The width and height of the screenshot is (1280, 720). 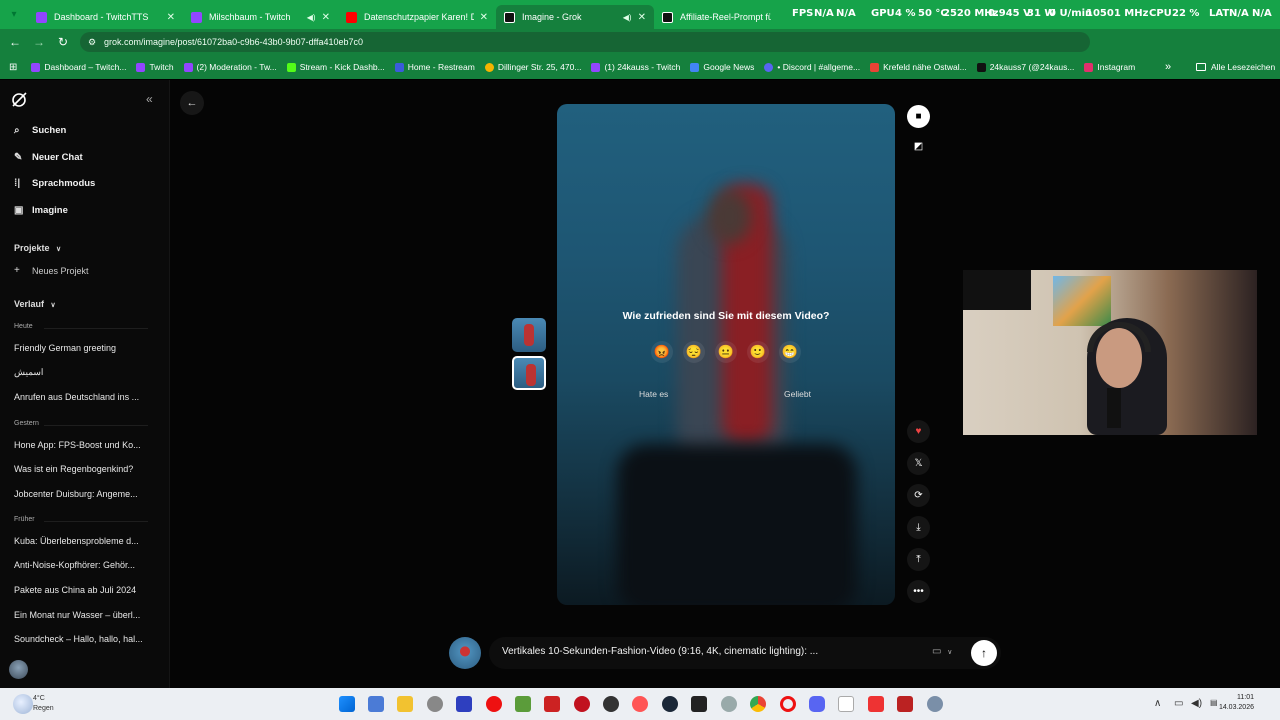 I want to click on weather-icon, so click(x=23, y=704).